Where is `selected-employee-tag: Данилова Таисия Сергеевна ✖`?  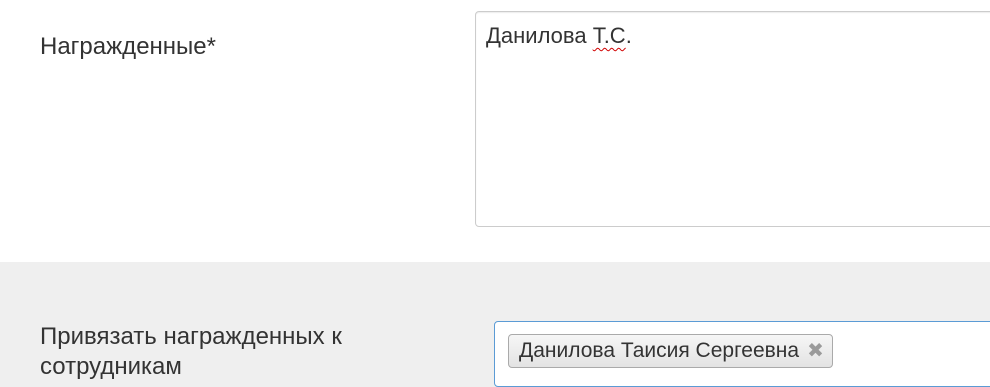 selected-employee-tag: Данилова Таисия Сергеевна ✖ is located at coordinates (670, 351).